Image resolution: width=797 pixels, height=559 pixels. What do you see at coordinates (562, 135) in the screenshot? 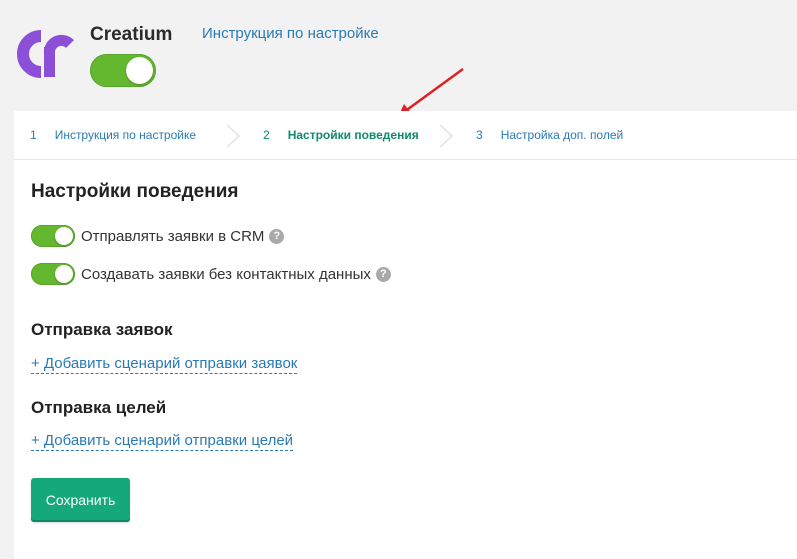
I see `step-label: Настройка доп. полей` at bounding box center [562, 135].